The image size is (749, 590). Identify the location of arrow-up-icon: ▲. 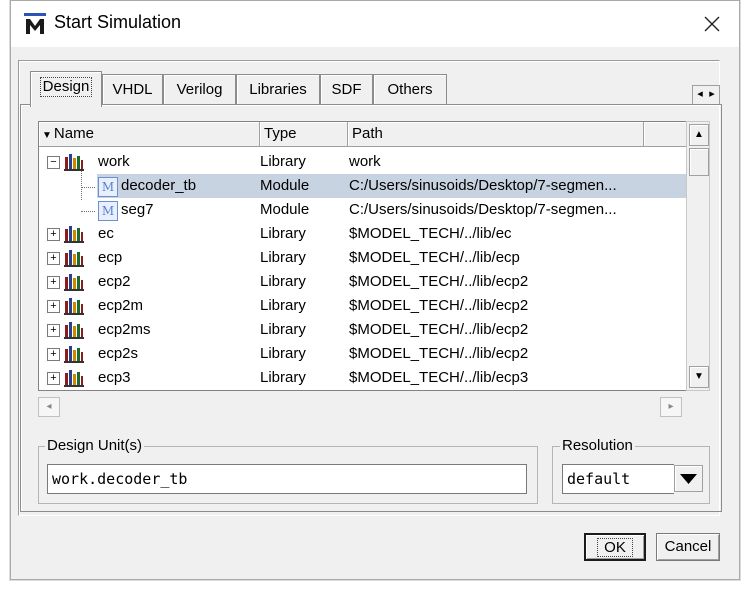
(699, 134).